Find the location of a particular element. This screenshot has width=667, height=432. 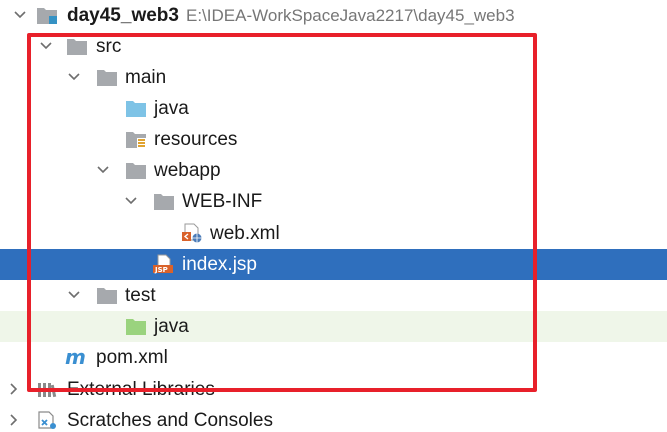

tree-row-web-xml: web.xml is located at coordinates (333, 233).